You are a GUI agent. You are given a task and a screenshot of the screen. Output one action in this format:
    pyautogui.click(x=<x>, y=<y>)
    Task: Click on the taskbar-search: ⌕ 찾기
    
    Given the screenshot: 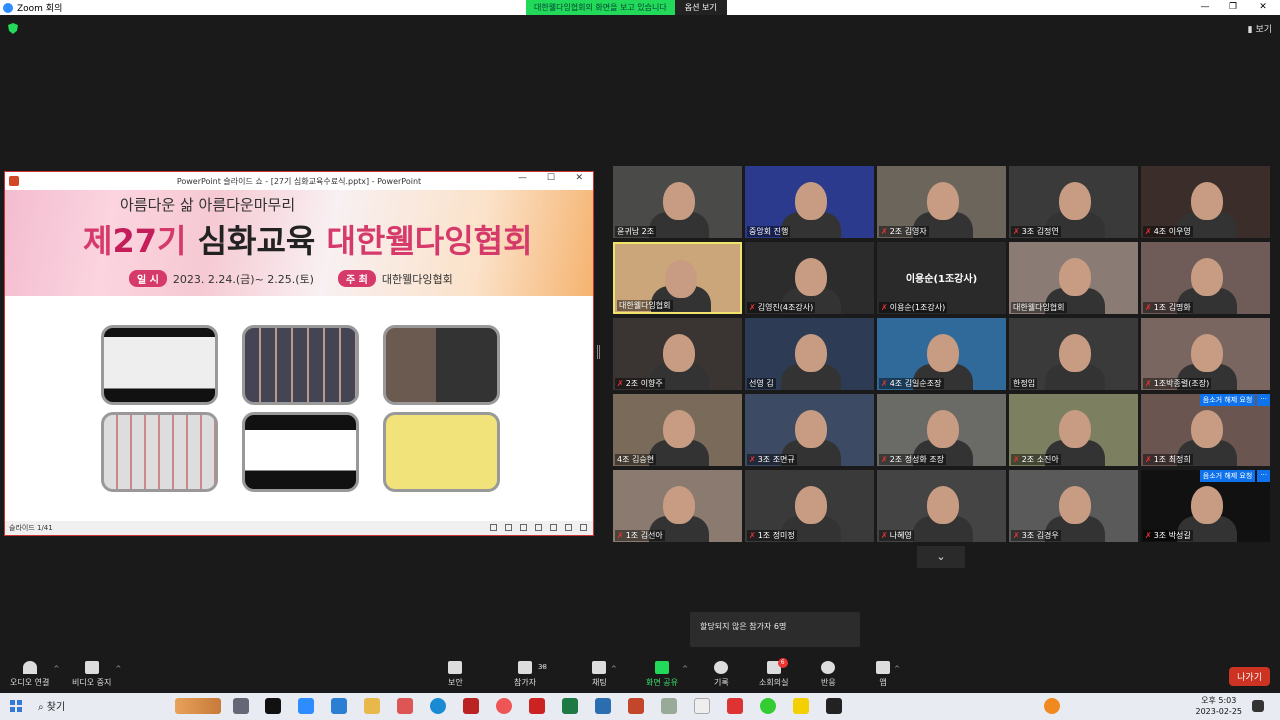 What is the action you would take?
    pyautogui.click(x=51, y=705)
    